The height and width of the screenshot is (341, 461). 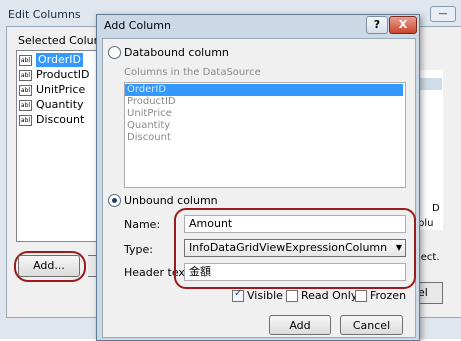 I want to click on header-text-input: 金額, so click(x=295, y=272).